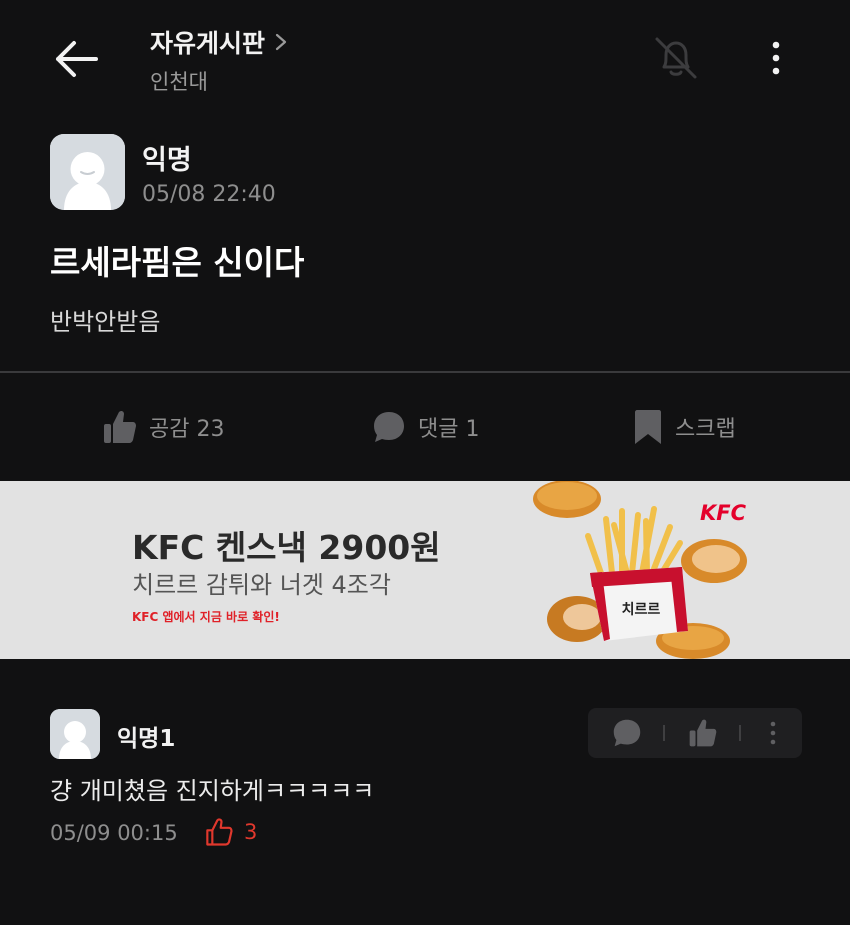 The image size is (850, 925). What do you see at coordinates (449, 429) in the screenshot?
I see `comment-count-label: 댓글 1` at bounding box center [449, 429].